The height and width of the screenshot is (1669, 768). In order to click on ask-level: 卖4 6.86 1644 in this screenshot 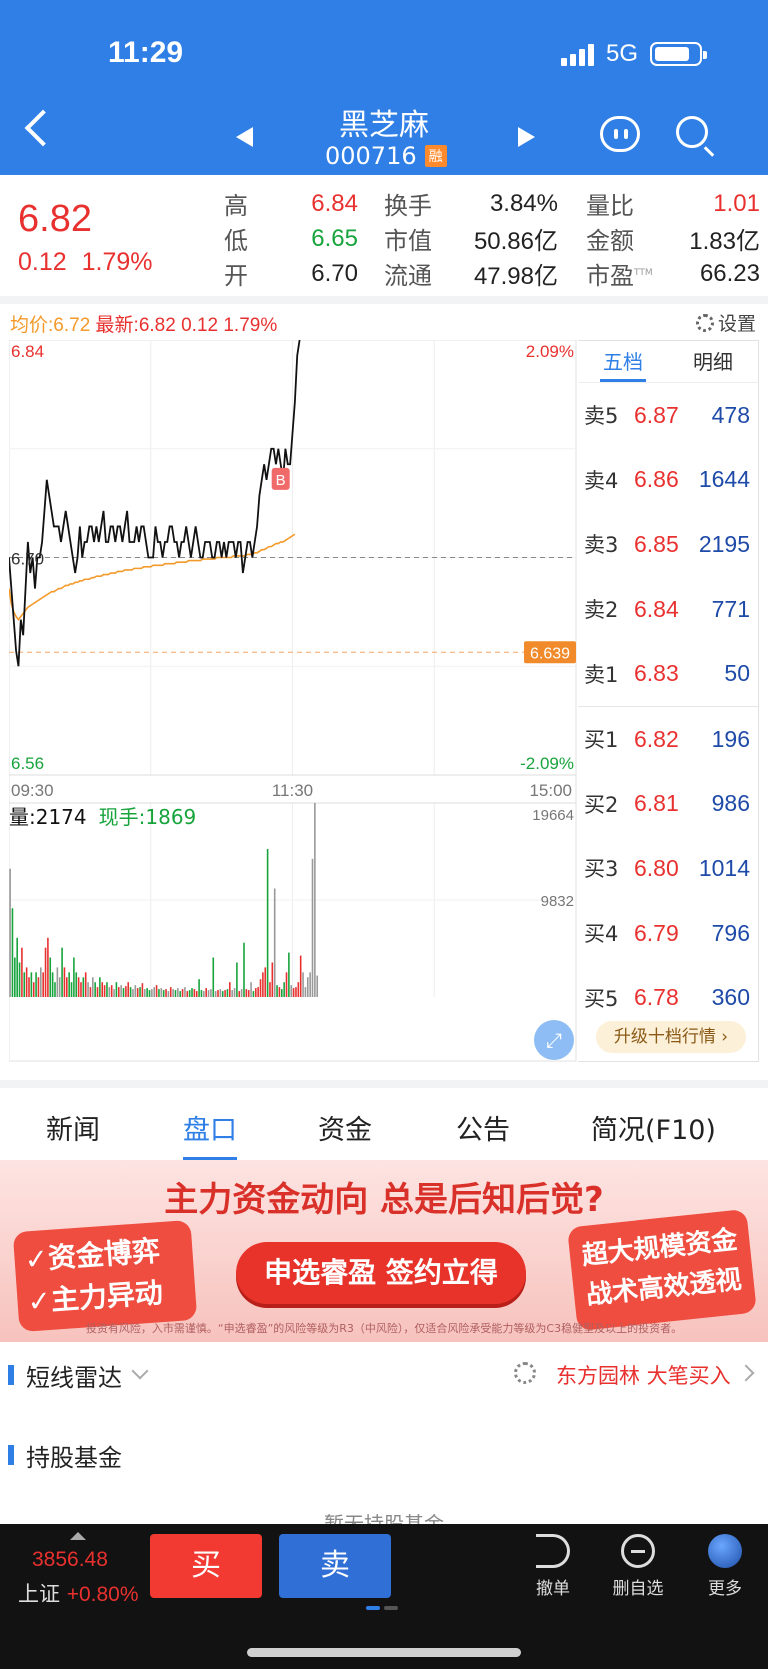, I will do `click(668, 480)`.